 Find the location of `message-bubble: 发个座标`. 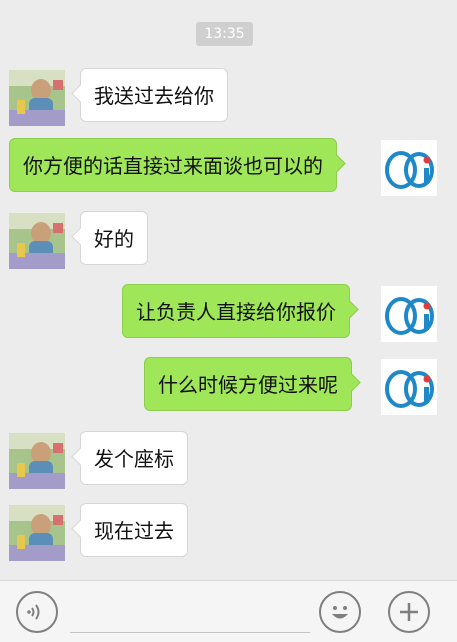

message-bubble: 发个座标 is located at coordinates (134, 458).